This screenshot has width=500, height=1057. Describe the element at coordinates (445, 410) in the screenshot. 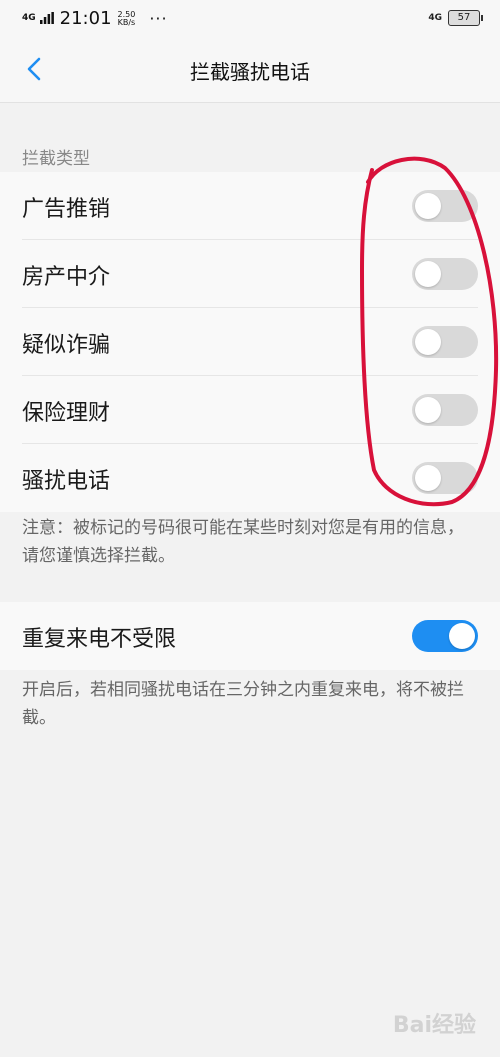

I see `toggle-switch-insurance` at that location.